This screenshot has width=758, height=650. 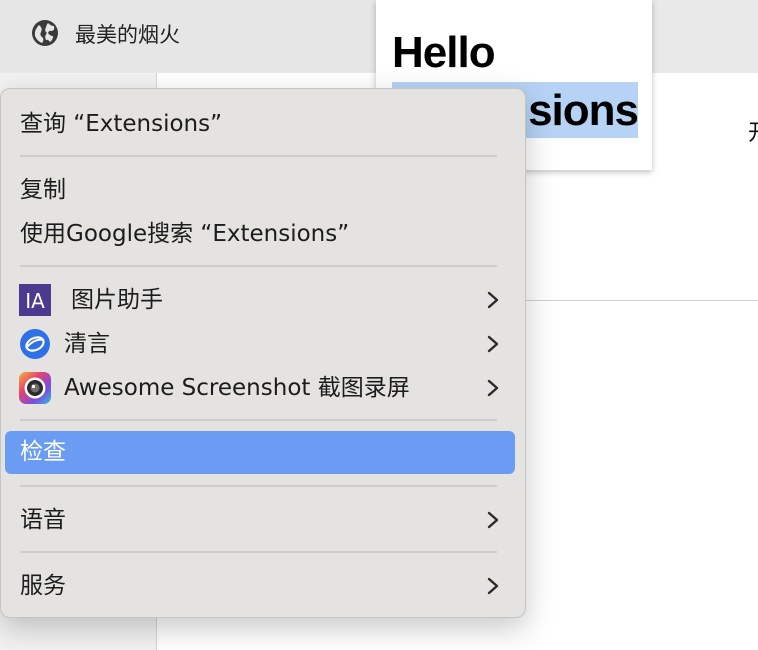 I want to click on menu-item-label: 复制, so click(x=43, y=190).